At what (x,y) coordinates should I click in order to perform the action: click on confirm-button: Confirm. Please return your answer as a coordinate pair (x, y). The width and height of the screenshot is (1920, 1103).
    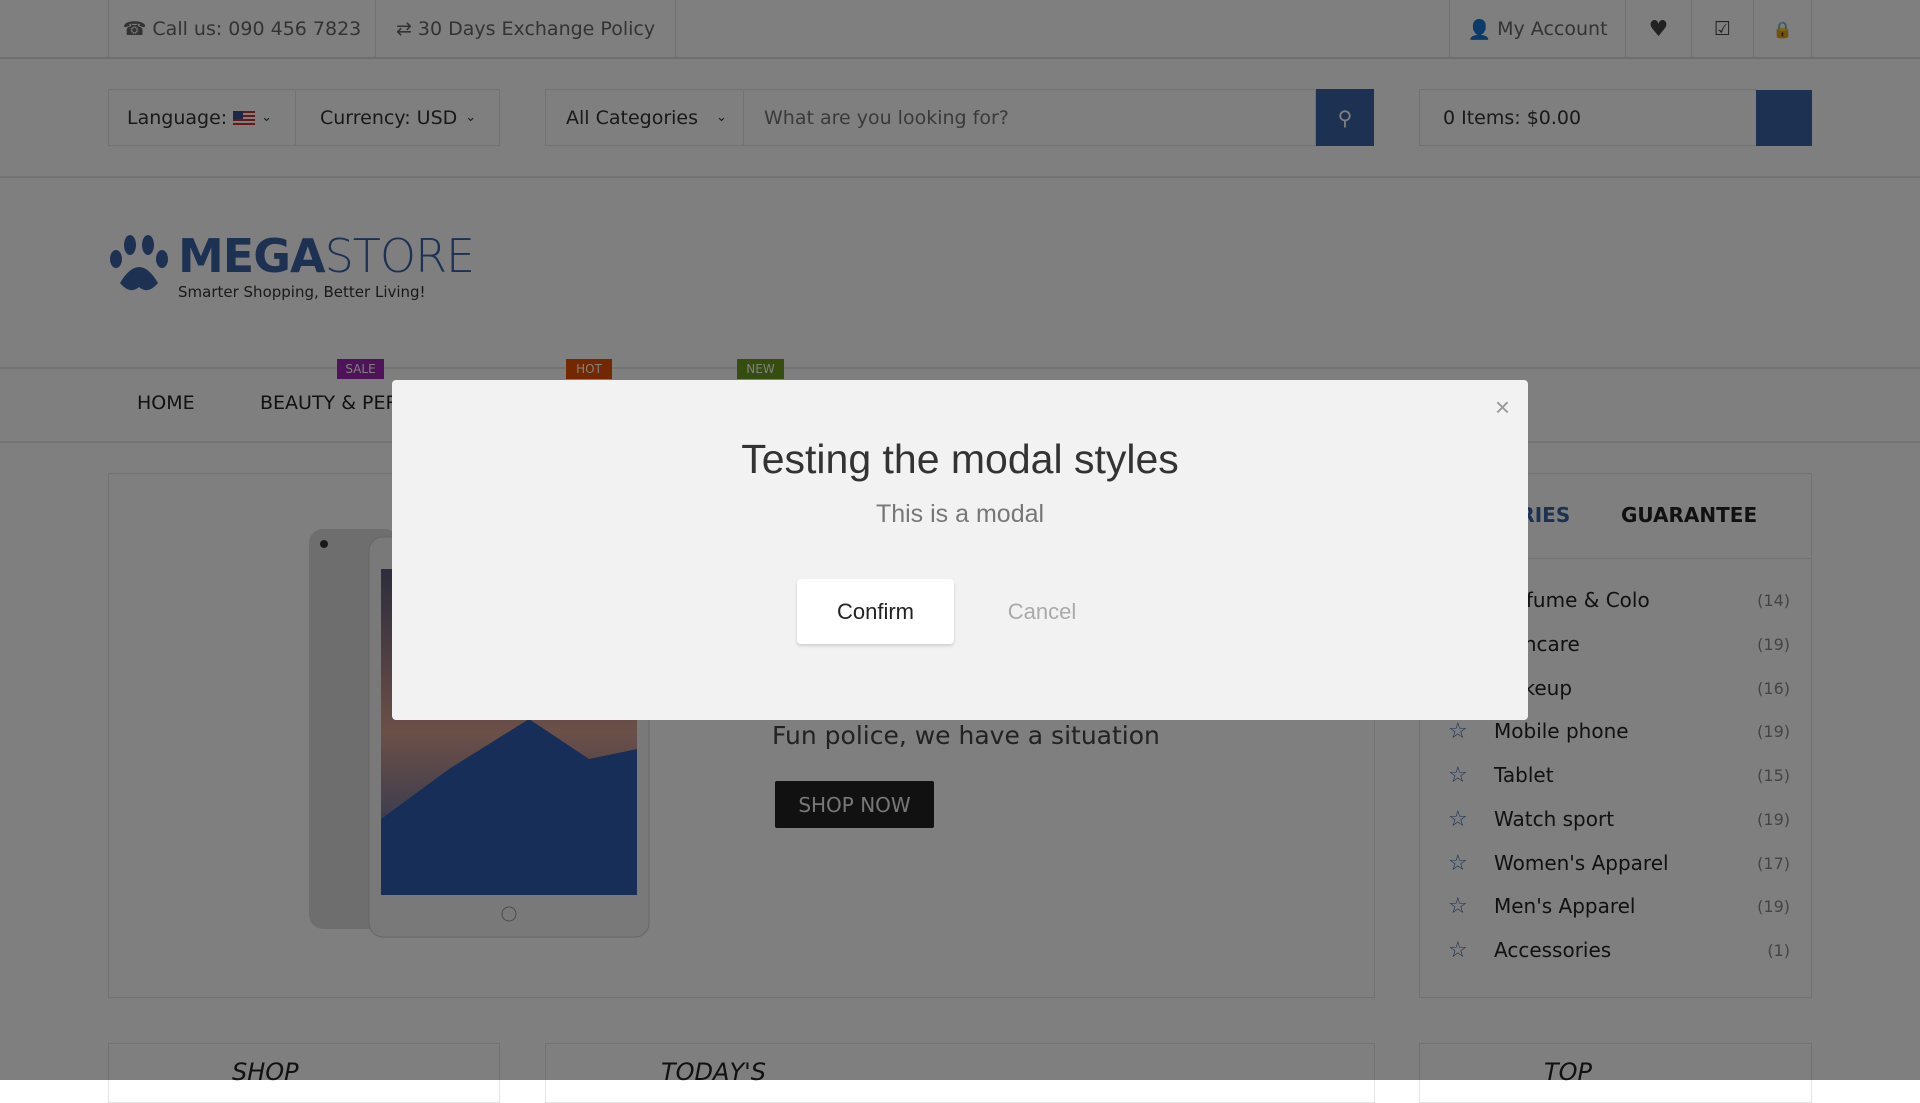
    Looking at the image, I should click on (875, 611).